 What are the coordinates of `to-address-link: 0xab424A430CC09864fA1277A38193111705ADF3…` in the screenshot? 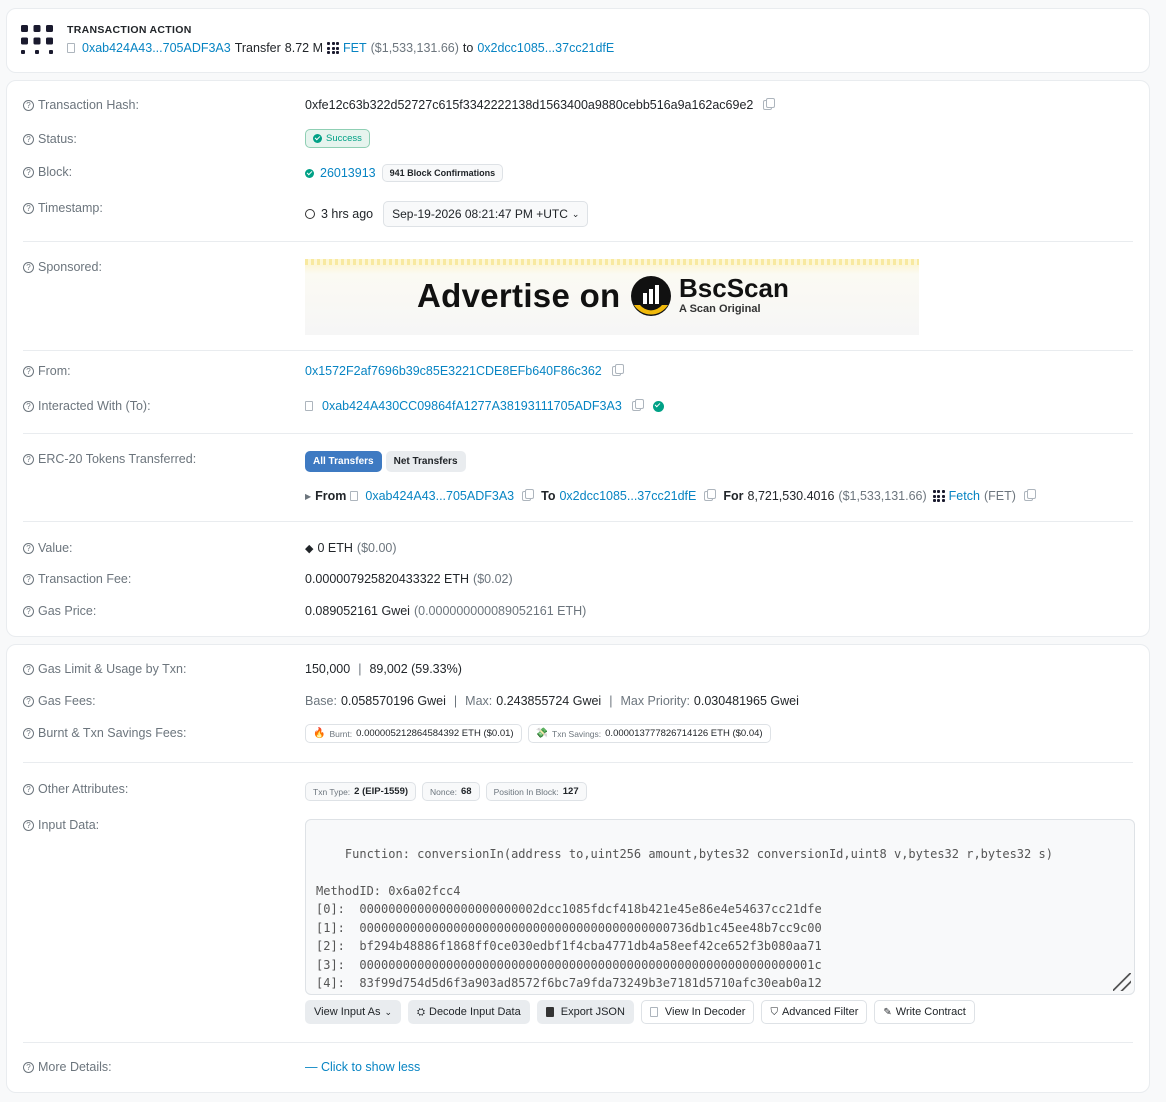 It's located at (472, 406).